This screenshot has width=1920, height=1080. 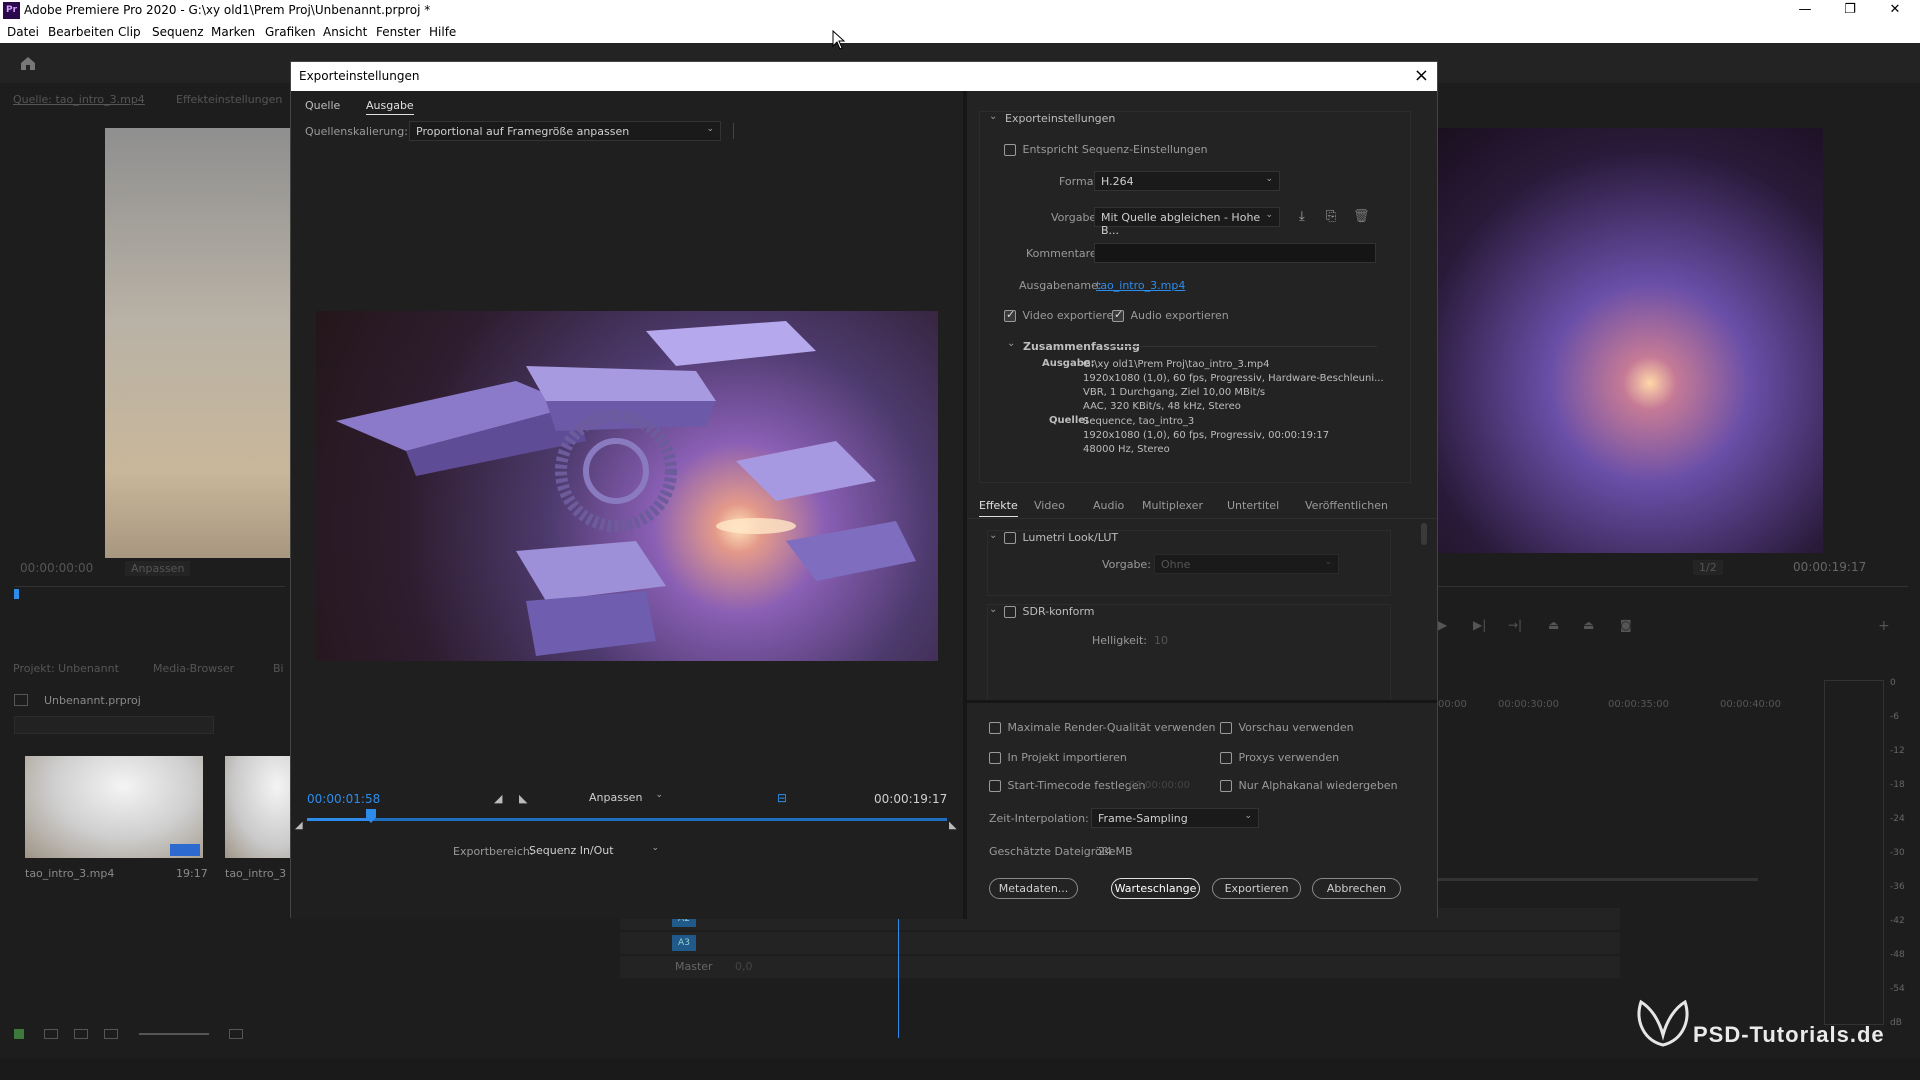 I want to click on menu-fenster: Fenster, so click(x=398, y=32).